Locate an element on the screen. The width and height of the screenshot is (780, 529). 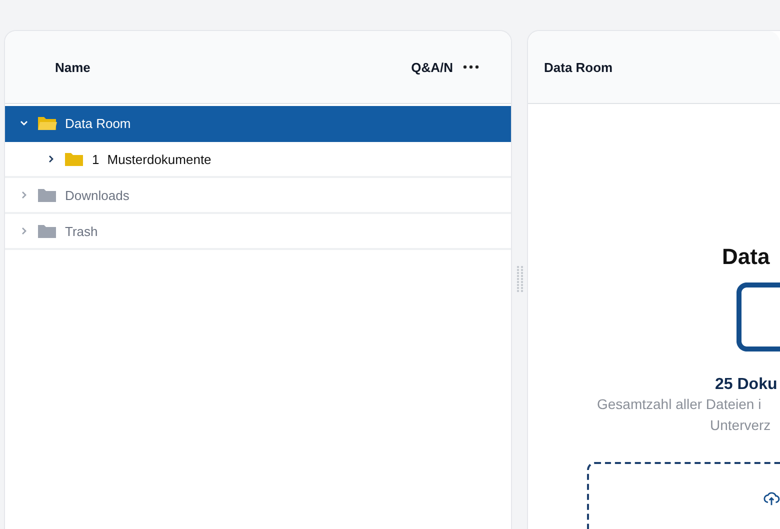
room-heading: Data is located at coordinates (746, 257).